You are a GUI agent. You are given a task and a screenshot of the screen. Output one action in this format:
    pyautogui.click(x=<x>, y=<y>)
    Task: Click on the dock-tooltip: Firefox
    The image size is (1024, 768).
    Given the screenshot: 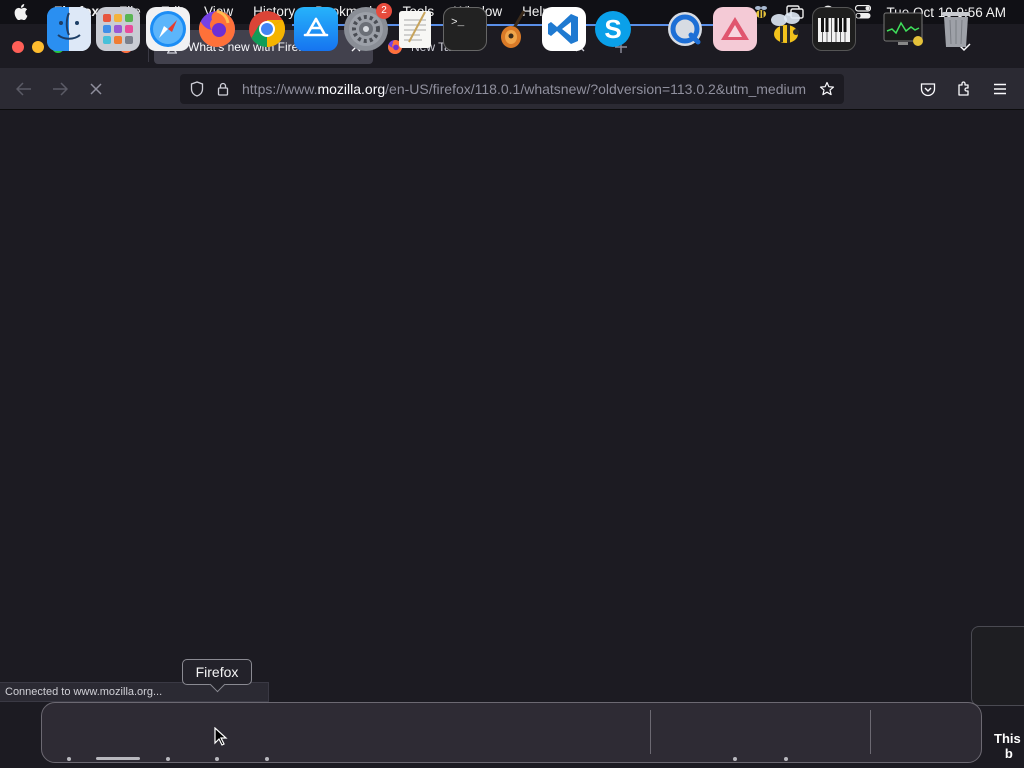 What is the action you would take?
    pyautogui.click(x=217, y=672)
    